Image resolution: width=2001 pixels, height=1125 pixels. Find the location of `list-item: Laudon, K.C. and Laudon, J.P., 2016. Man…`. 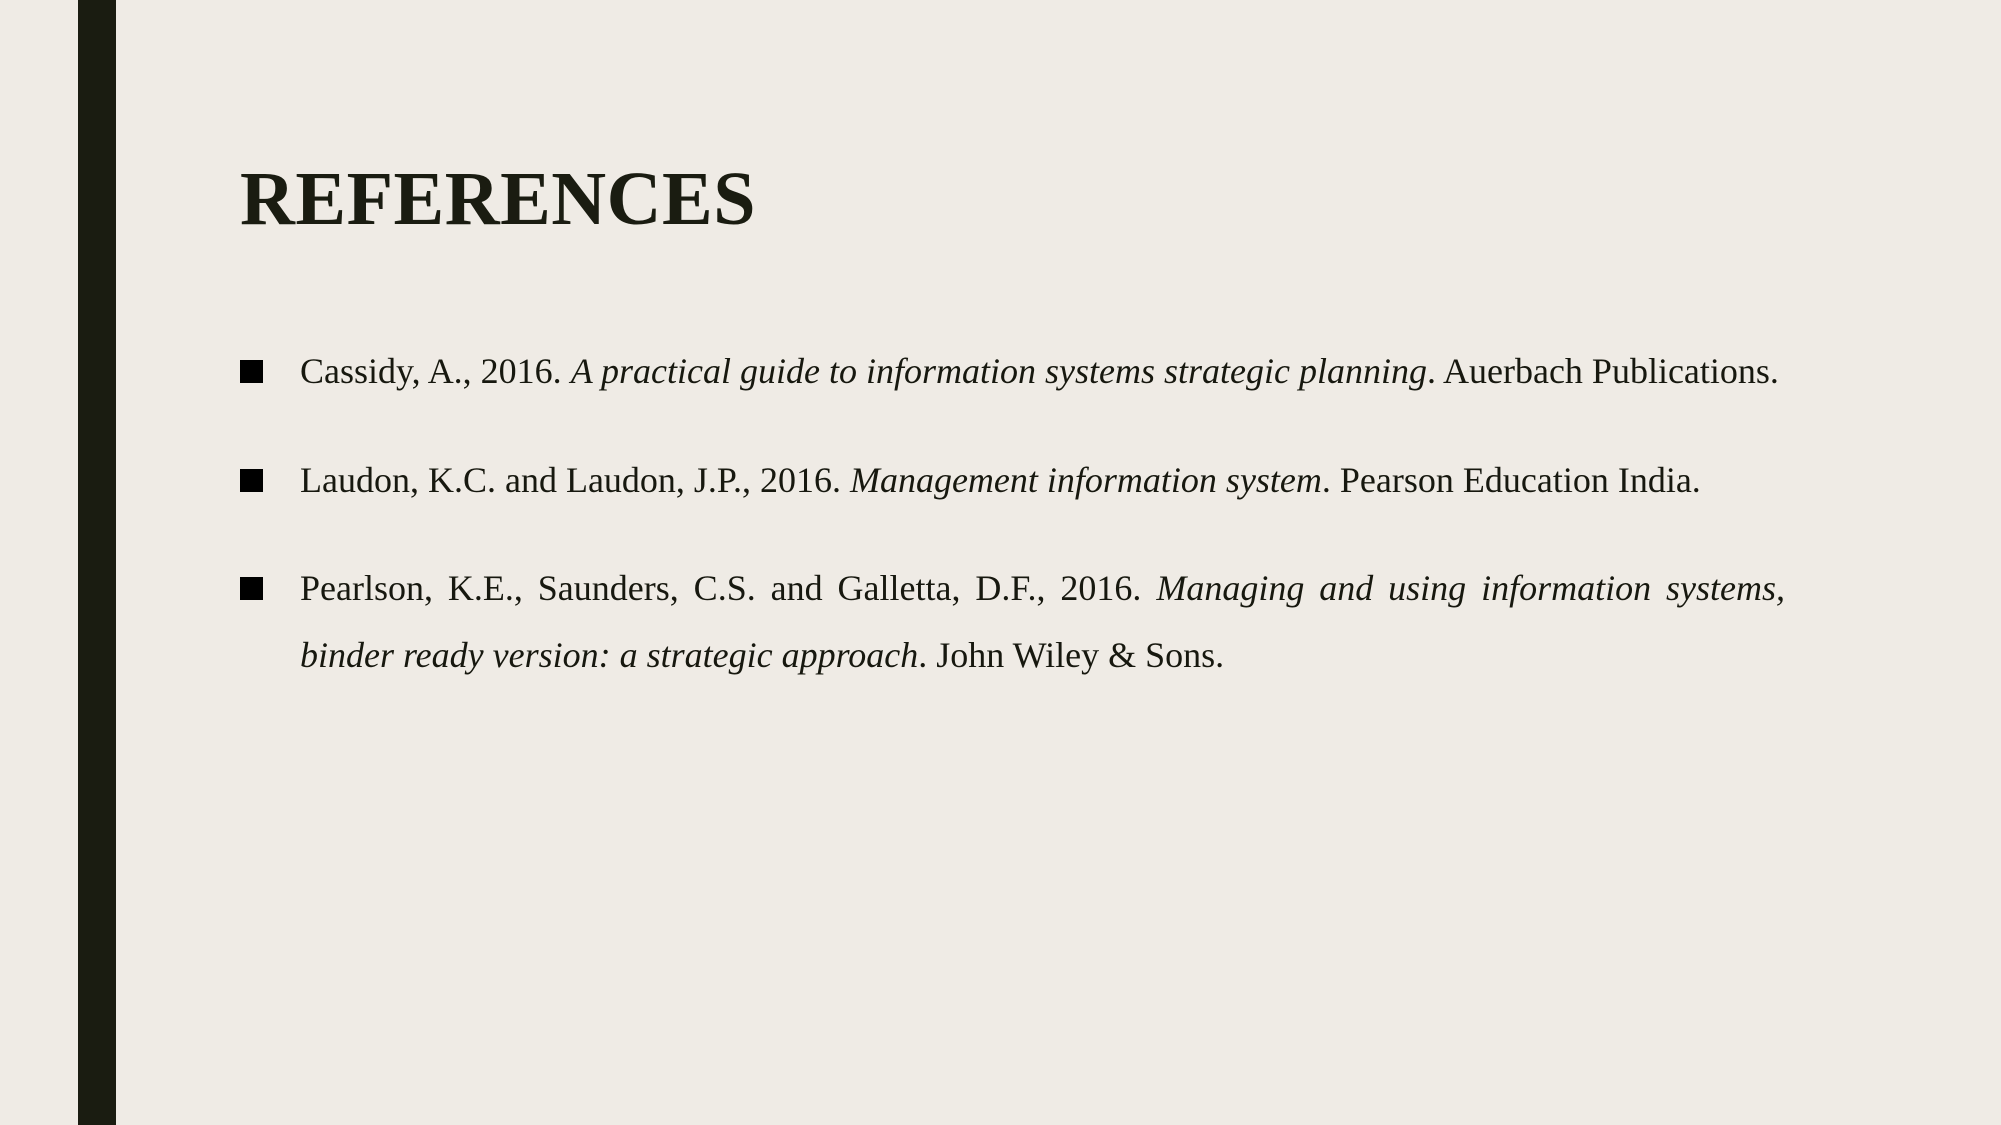

list-item: Laudon, K.C. and Laudon, J.P., 2016. Man… is located at coordinates (1012, 480).